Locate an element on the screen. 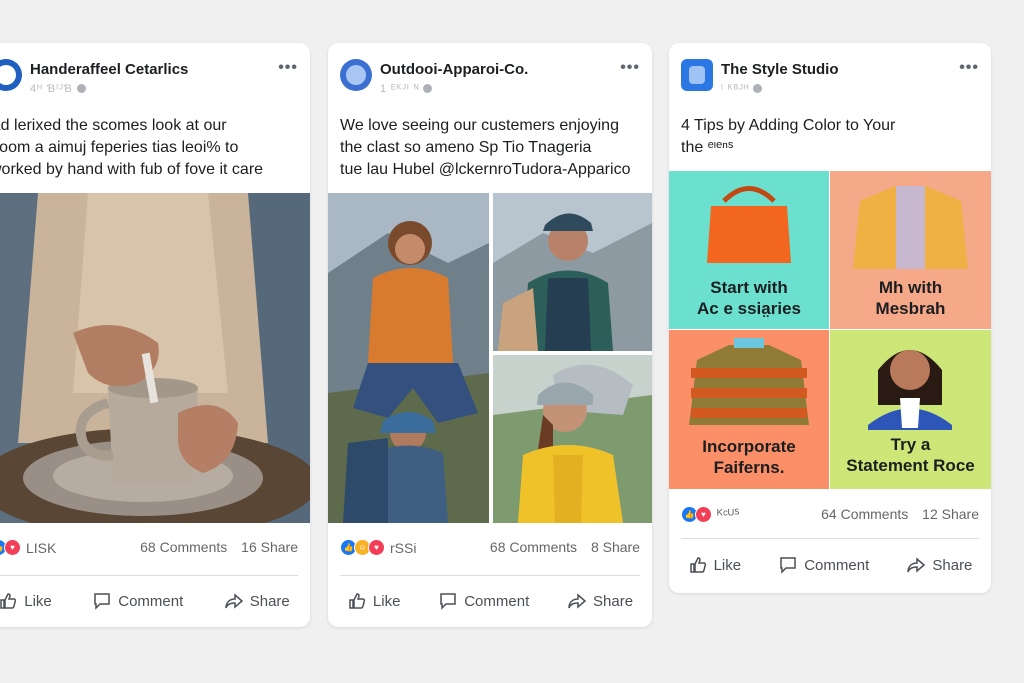  tile-caption: Start with Ac e ssia̤ries is located at coordinates (749, 298).